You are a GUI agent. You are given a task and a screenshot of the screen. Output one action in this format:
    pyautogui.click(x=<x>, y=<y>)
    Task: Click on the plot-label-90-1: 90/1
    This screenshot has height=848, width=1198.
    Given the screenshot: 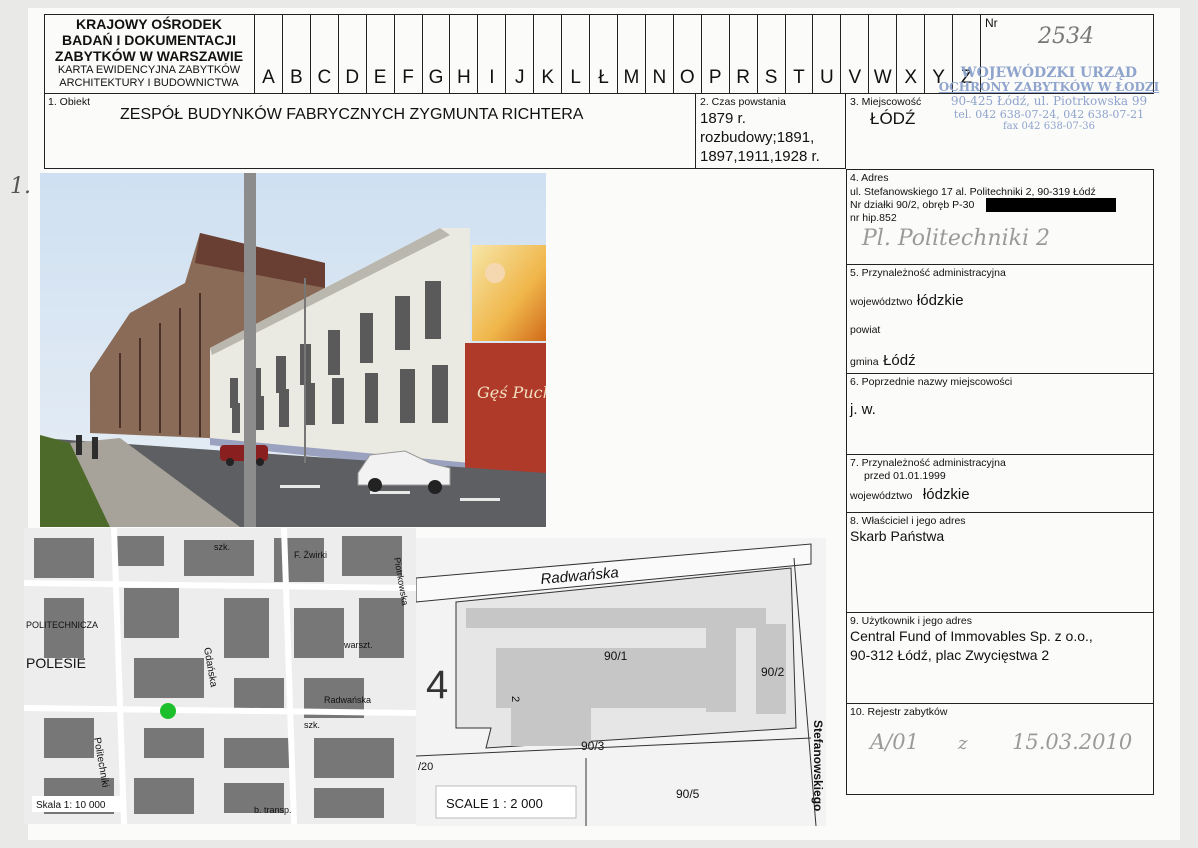 What is the action you would take?
    pyautogui.click(x=616, y=656)
    